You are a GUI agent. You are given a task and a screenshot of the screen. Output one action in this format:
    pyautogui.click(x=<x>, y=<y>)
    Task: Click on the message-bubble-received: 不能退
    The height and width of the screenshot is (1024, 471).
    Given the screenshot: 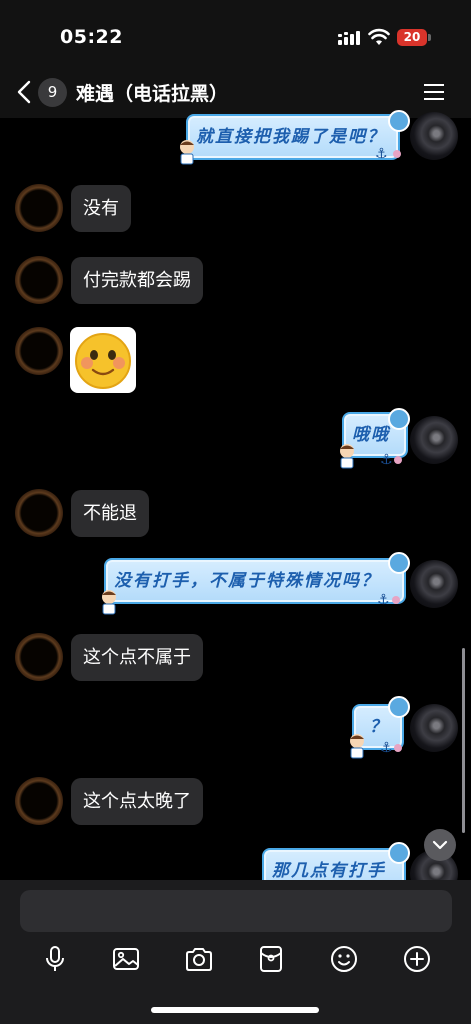 What is the action you would take?
    pyautogui.click(x=110, y=513)
    